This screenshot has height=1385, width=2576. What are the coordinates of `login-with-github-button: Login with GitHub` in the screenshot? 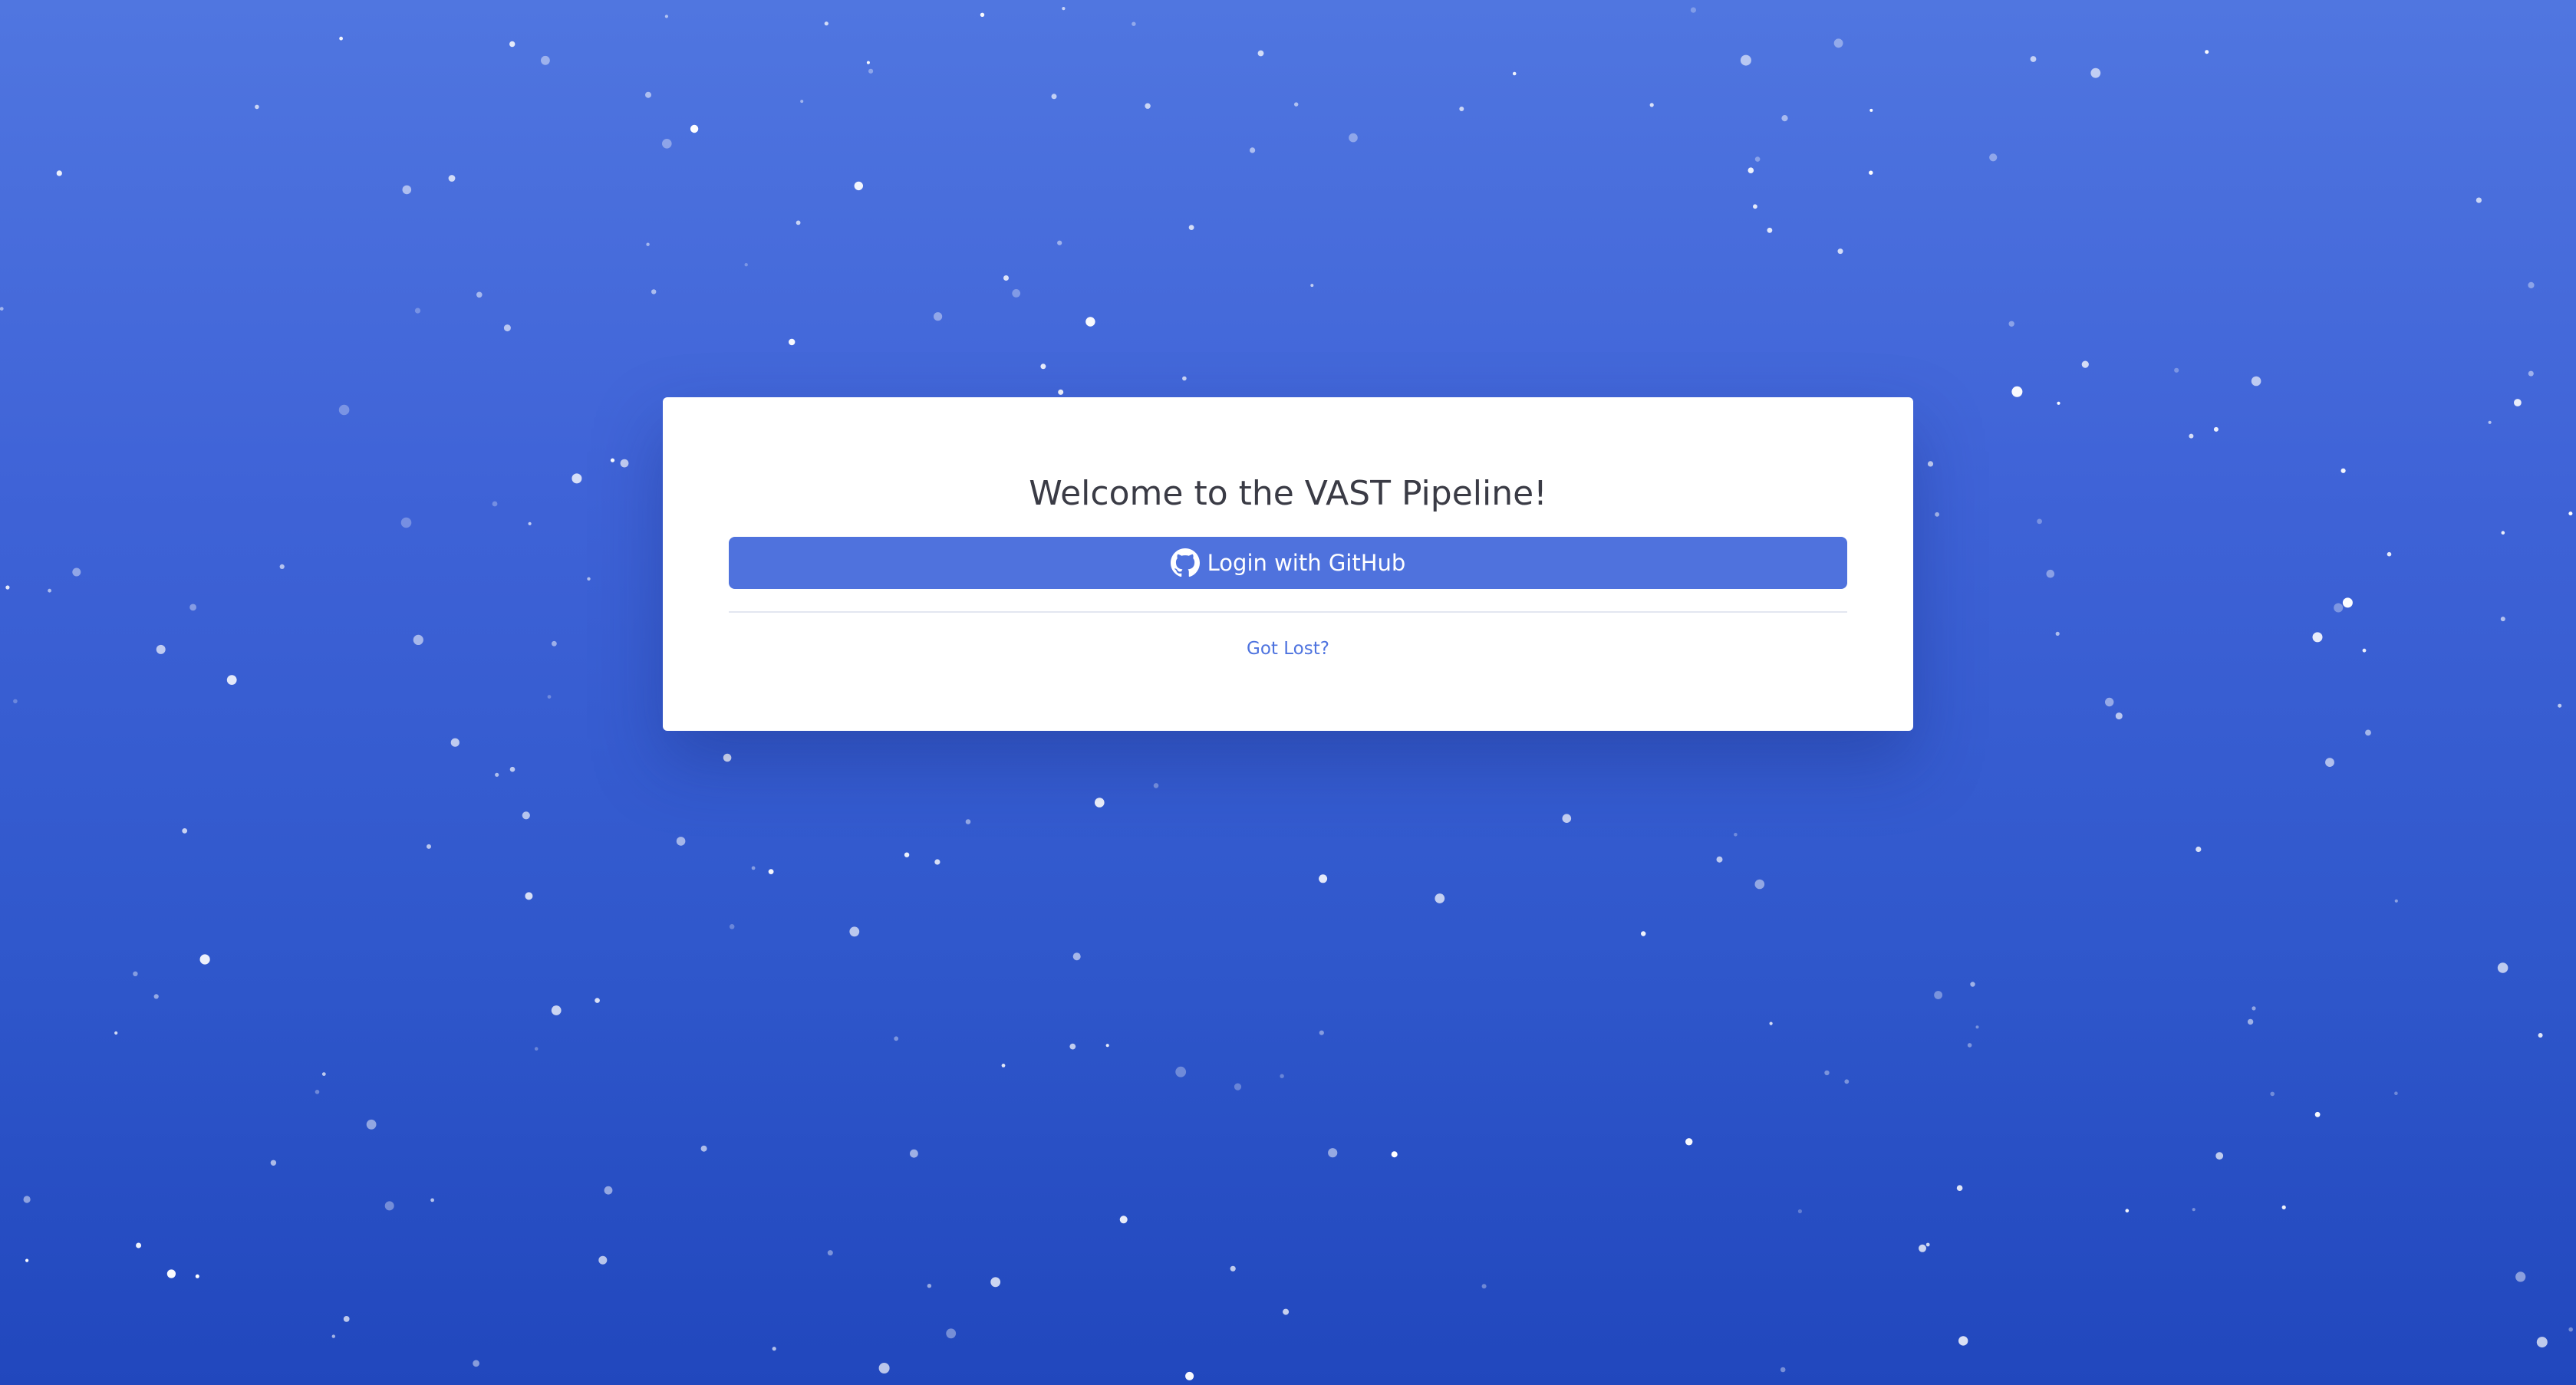 It's located at (1288, 563).